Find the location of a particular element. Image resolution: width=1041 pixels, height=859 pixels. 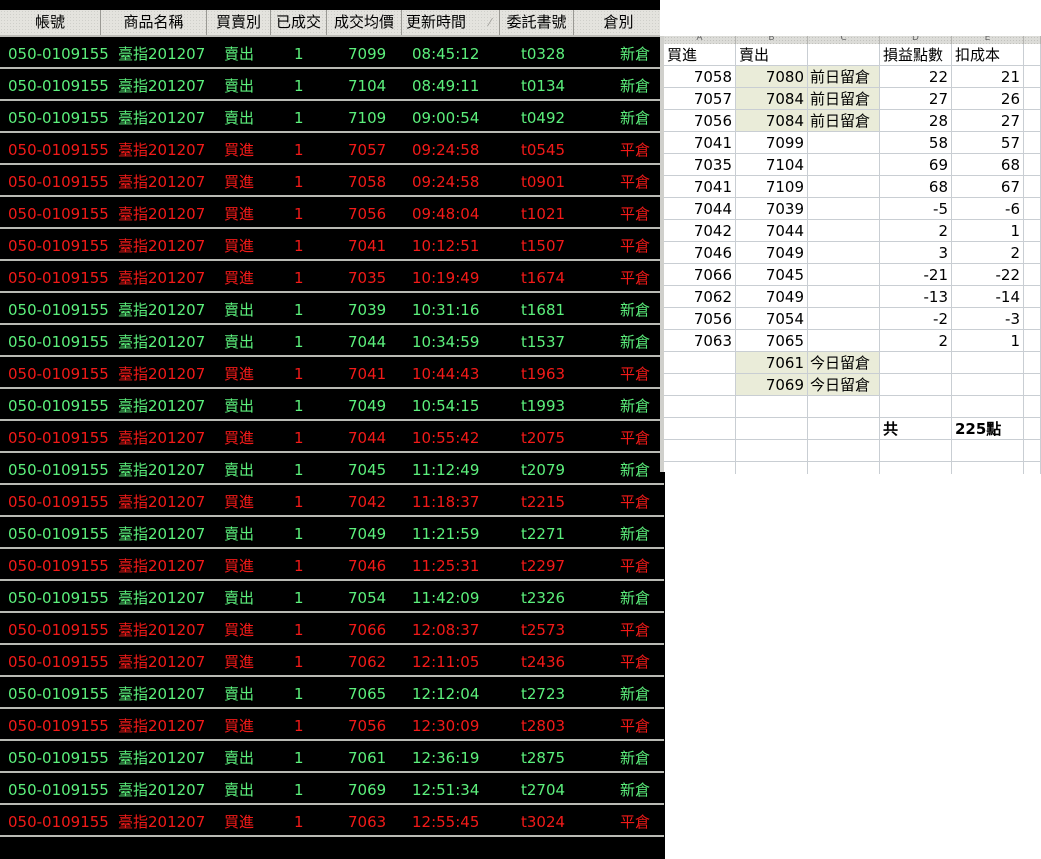

net-points-cell: 21 is located at coordinates (988, 77).